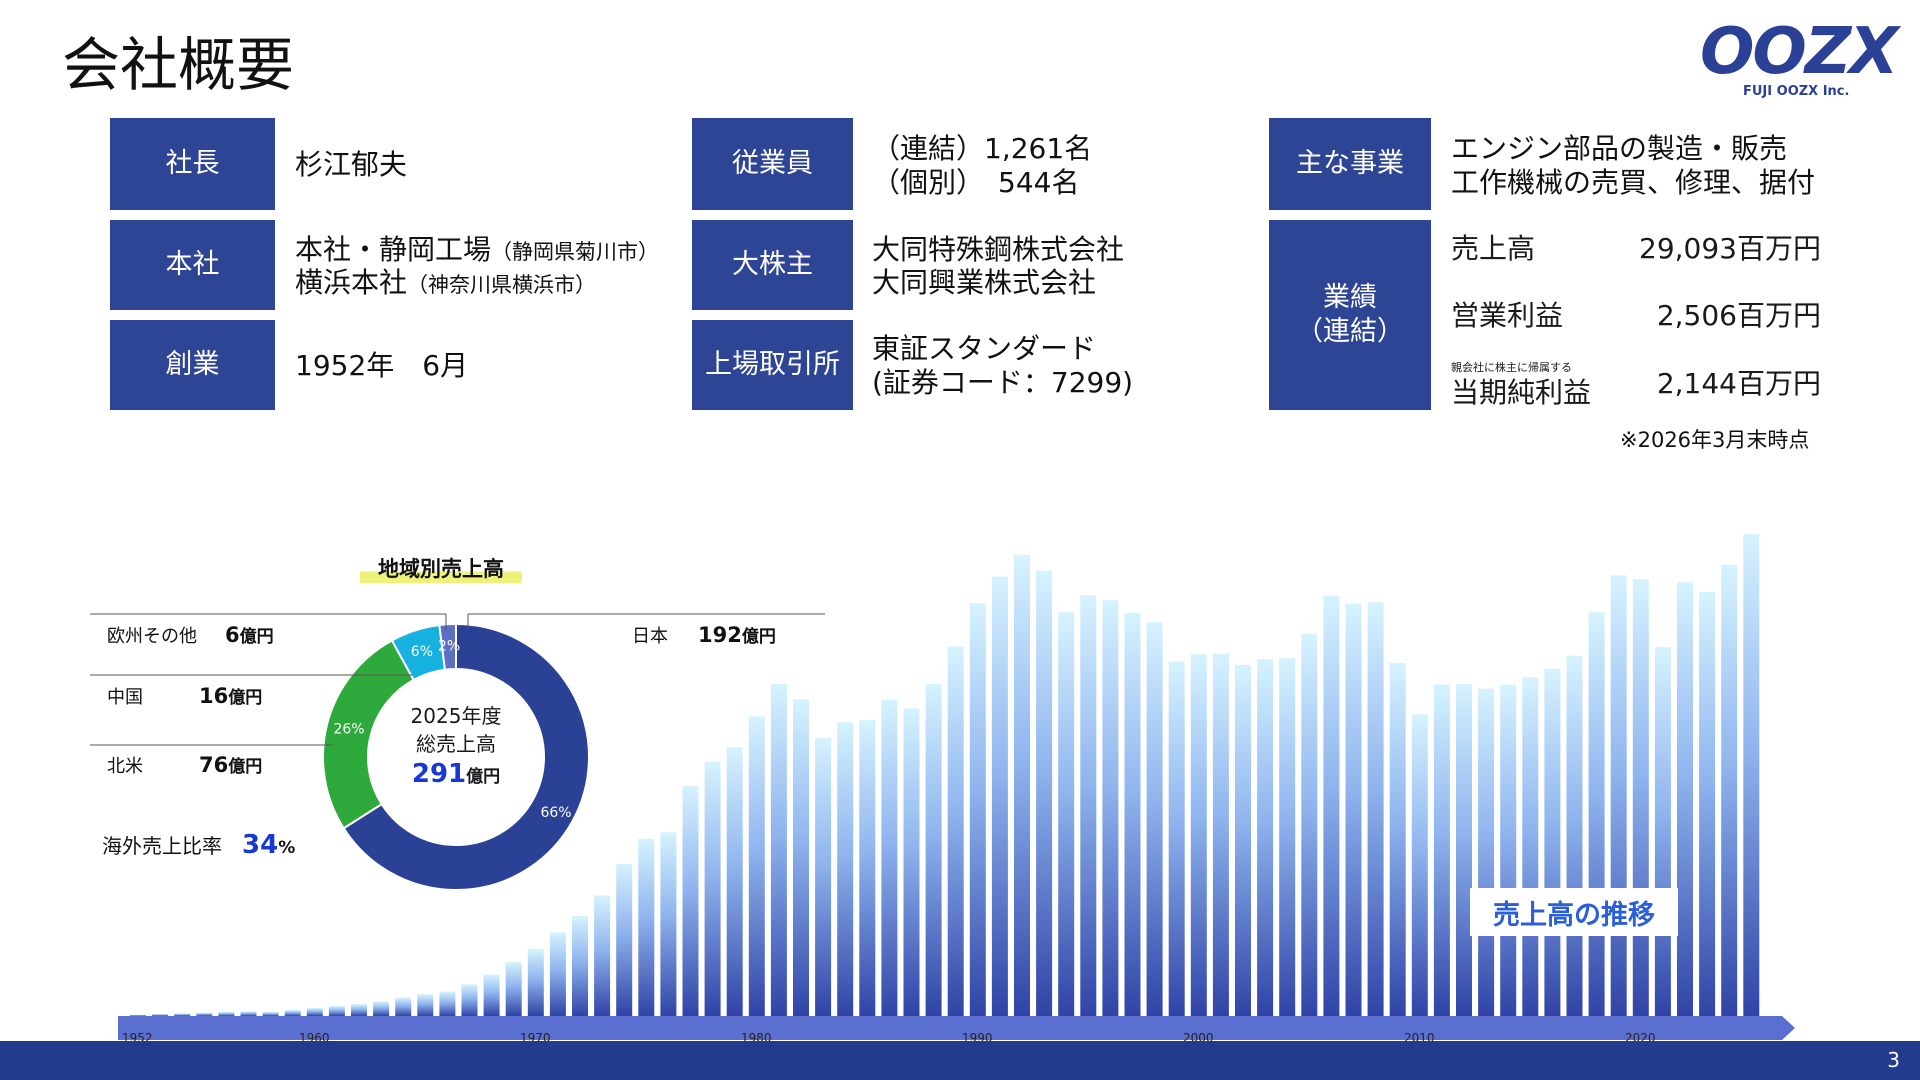  Describe the element at coordinates (456, 716) in the screenshot. I see `donut-center-year: 2025年度` at that location.